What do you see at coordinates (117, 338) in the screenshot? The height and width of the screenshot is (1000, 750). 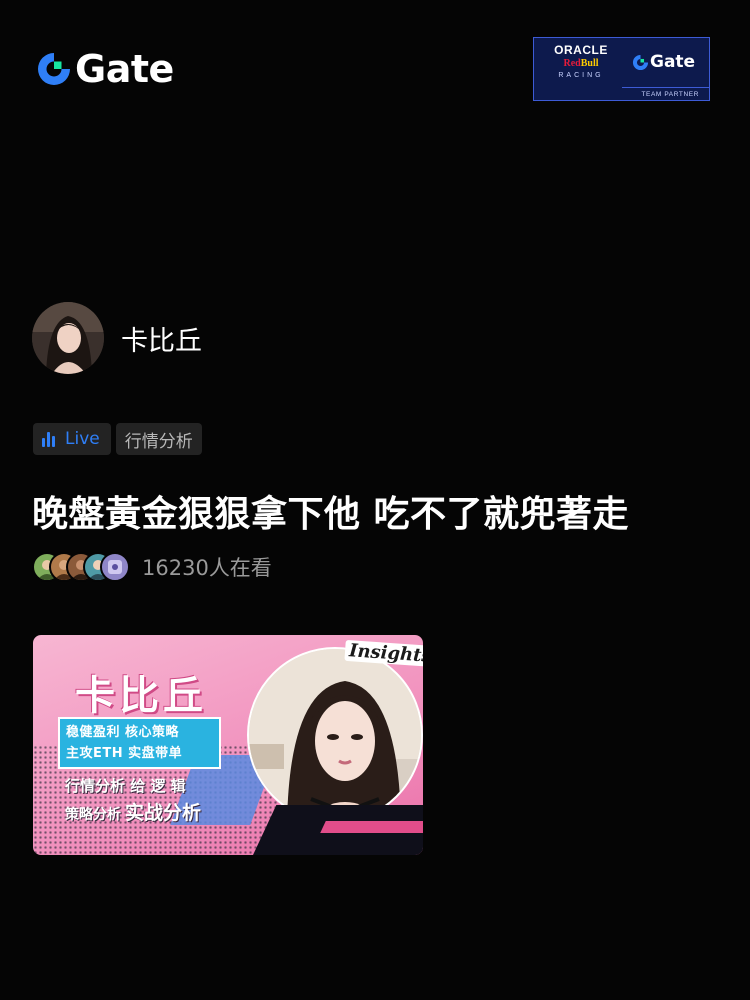 I see `host-info: 卡比丘` at bounding box center [117, 338].